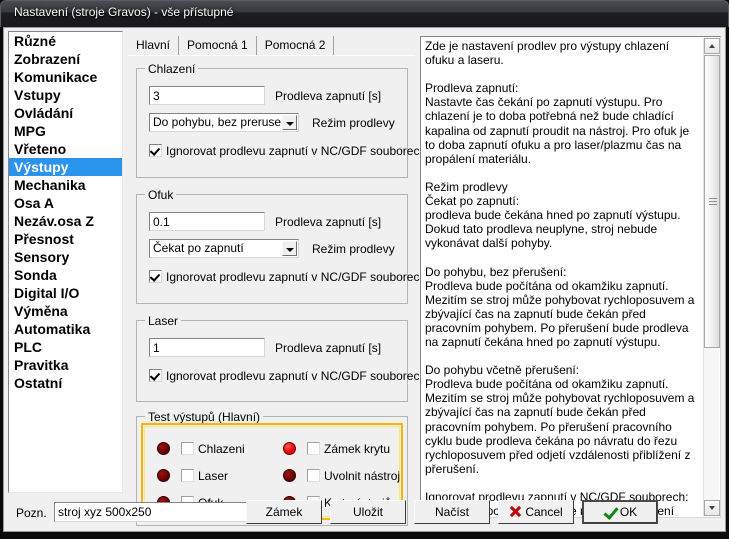  I want to click on sidebar-item-2: Komunikace, so click(65, 77).